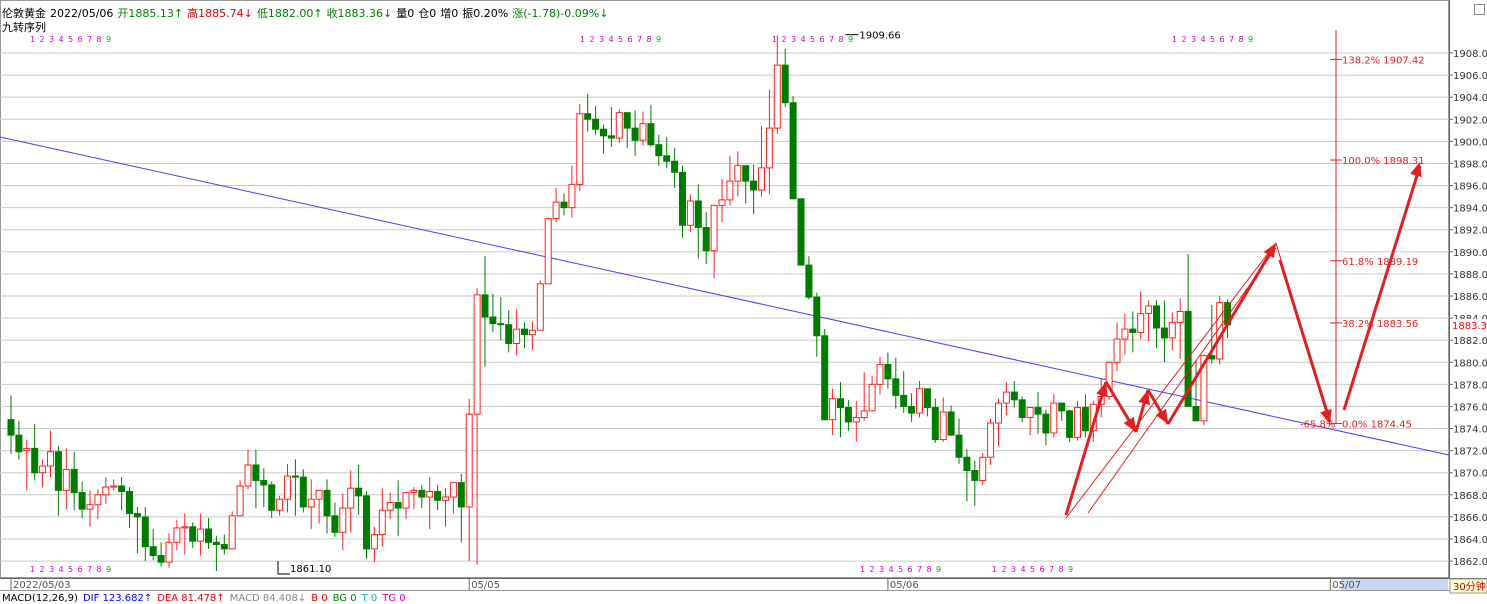  What do you see at coordinates (1470, 407) in the screenshot?
I see `y-tick-label: 1876.00` at bounding box center [1470, 407].